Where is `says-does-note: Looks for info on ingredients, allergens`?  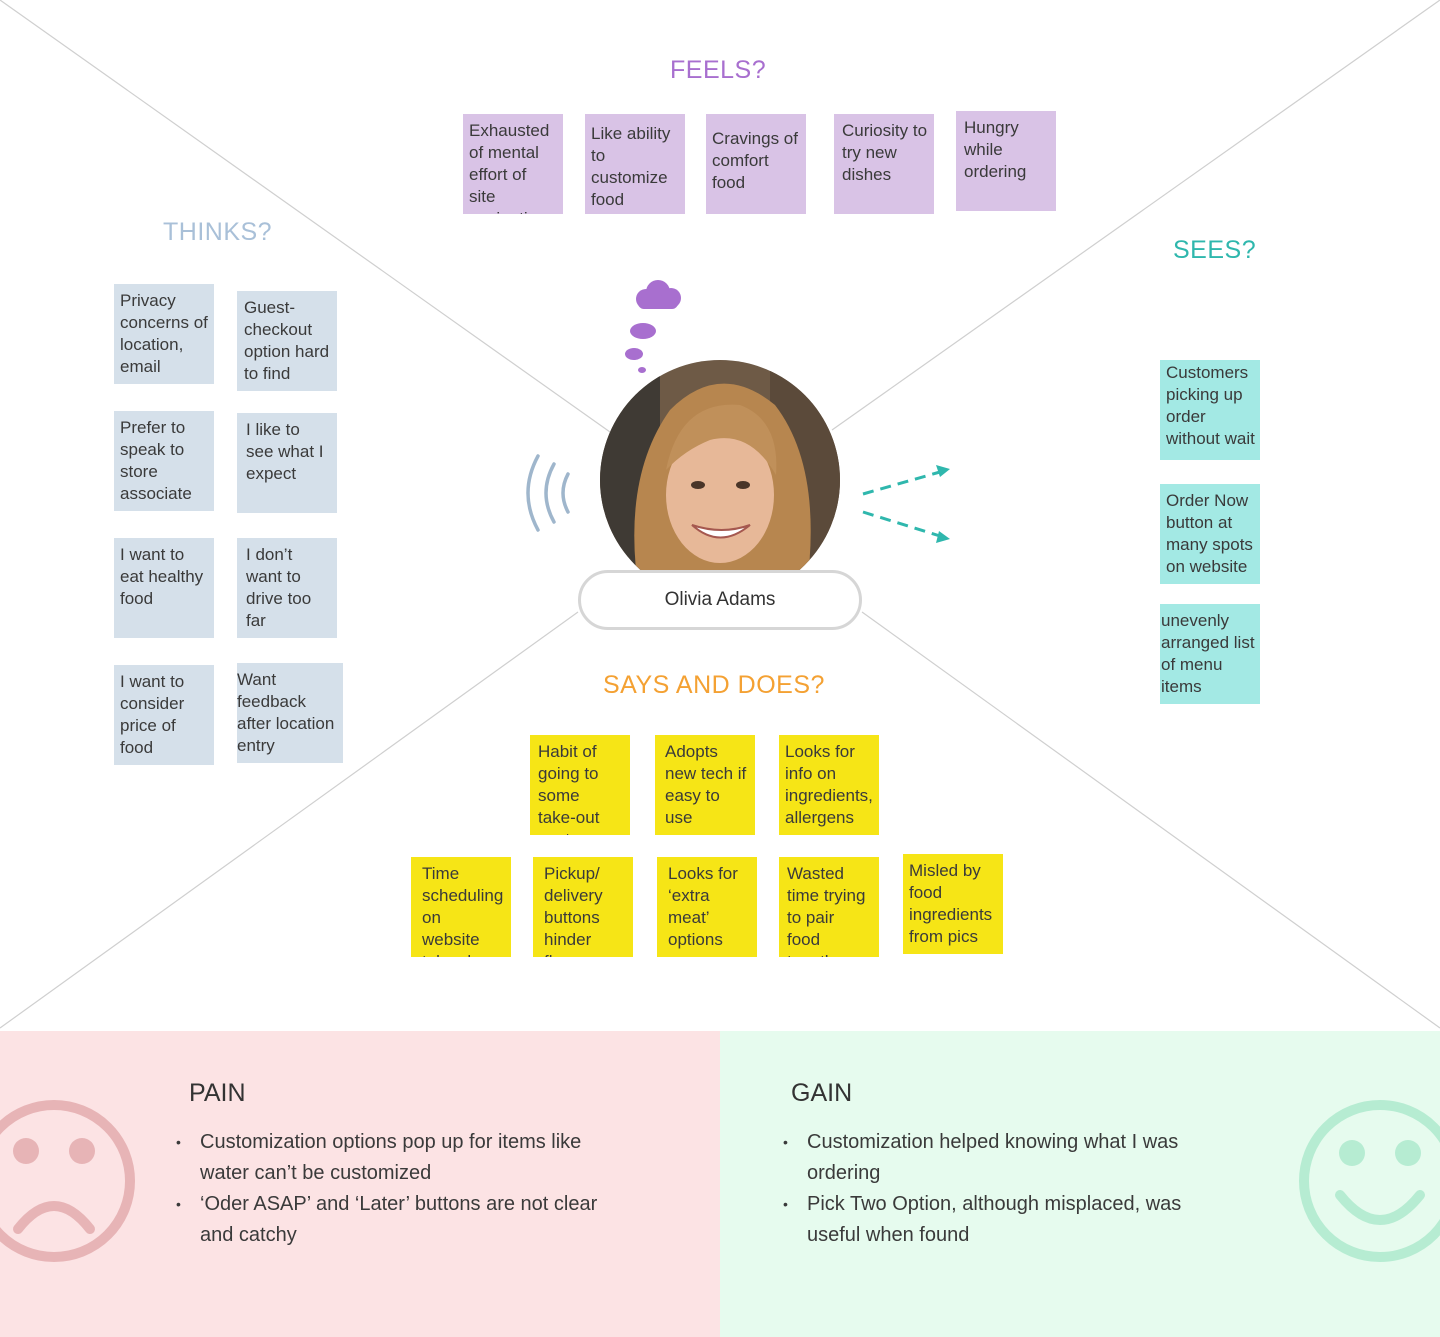 says-does-note: Looks for info on ingredients, allergens is located at coordinates (829, 785).